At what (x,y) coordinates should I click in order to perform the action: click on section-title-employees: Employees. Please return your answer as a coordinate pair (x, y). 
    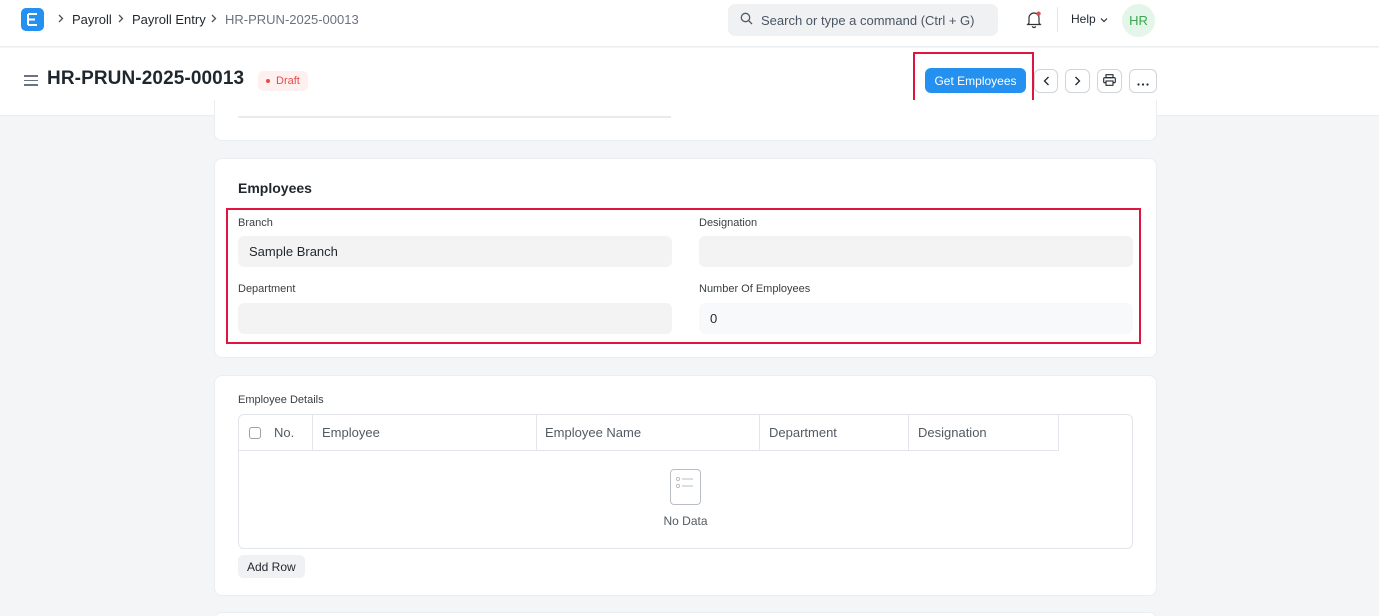
    Looking at the image, I should click on (275, 188).